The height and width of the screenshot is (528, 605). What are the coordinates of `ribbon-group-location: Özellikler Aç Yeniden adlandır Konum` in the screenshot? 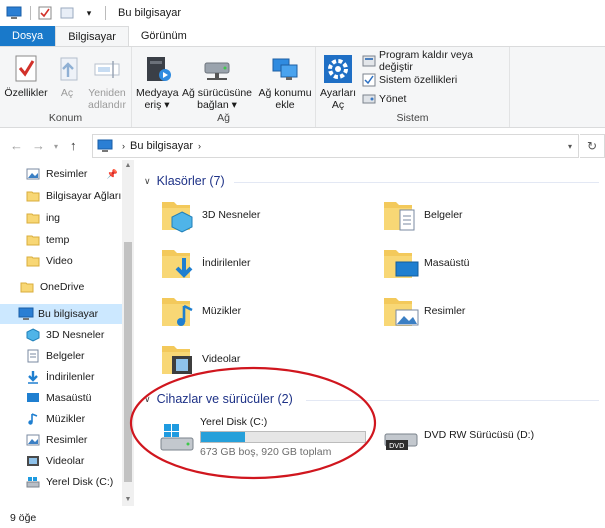 It's located at (66, 87).